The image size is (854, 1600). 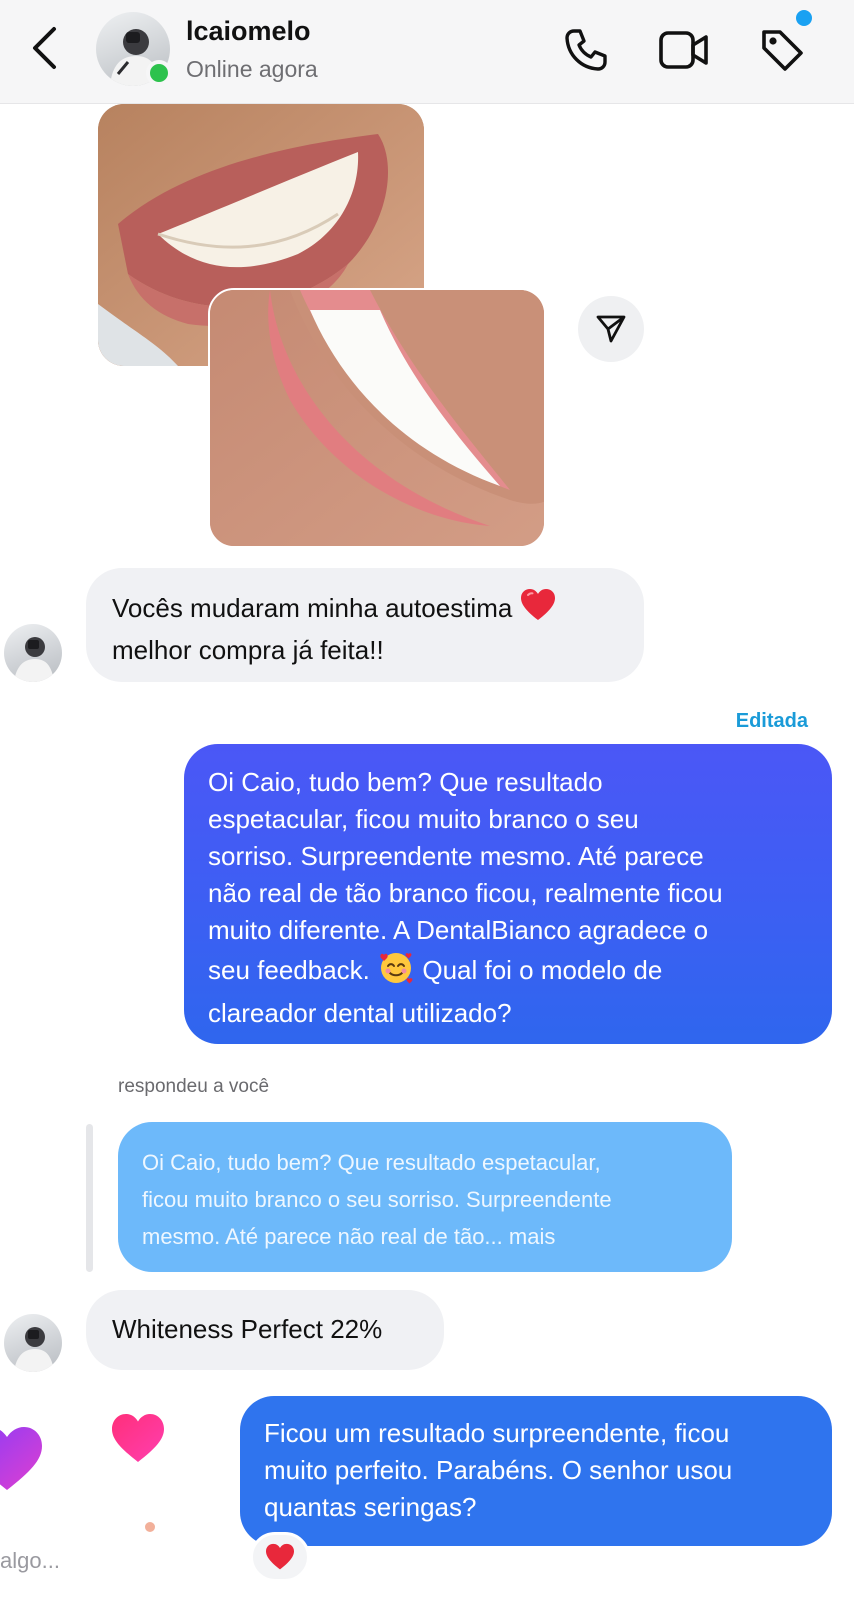 I want to click on video-camera-icon, so click(x=683, y=50).